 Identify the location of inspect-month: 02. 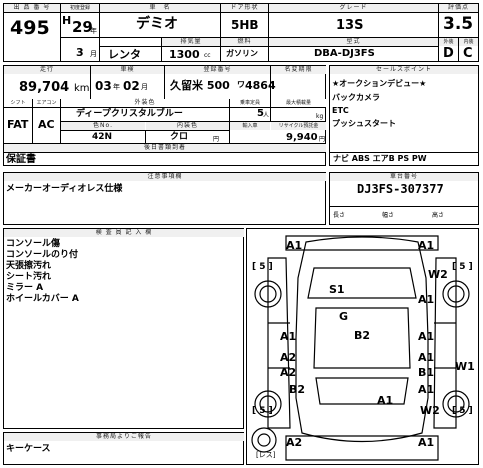
(131, 86).